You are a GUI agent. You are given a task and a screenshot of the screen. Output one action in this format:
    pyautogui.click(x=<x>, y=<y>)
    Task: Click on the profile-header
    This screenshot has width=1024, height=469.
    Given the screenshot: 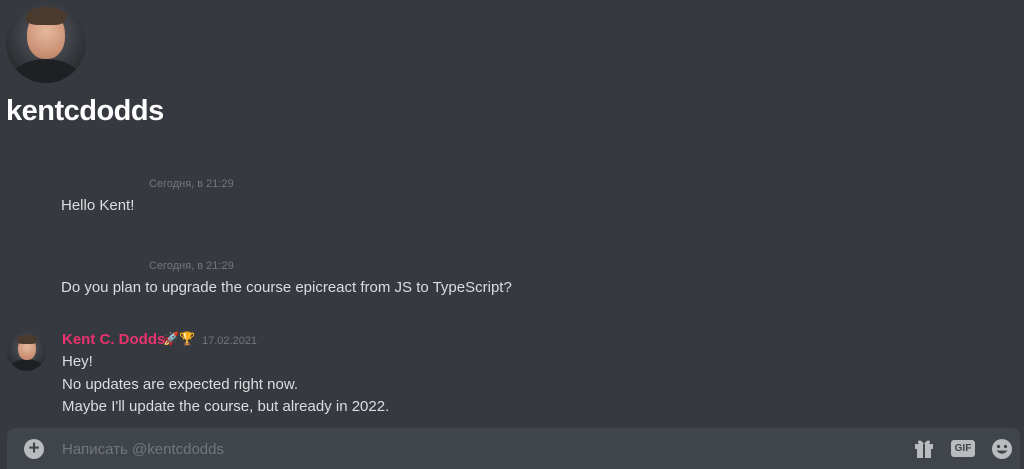 What is the action you would take?
    pyautogui.click(x=46, y=43)
    